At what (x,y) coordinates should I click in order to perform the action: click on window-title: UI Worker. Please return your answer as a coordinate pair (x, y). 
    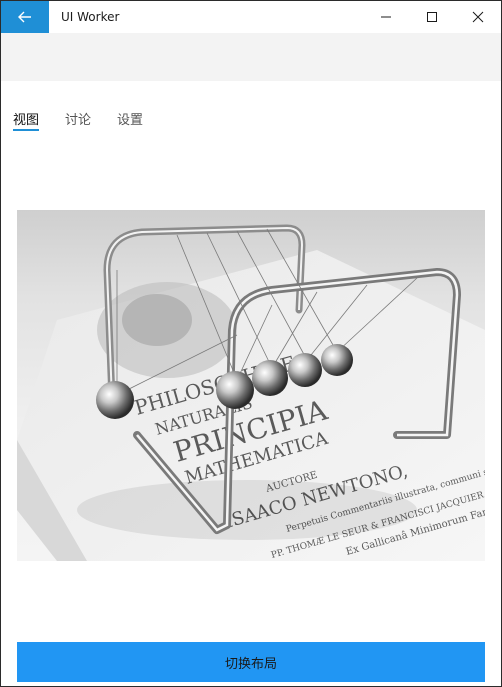
    Looking at the image, I should click on (90, 17).